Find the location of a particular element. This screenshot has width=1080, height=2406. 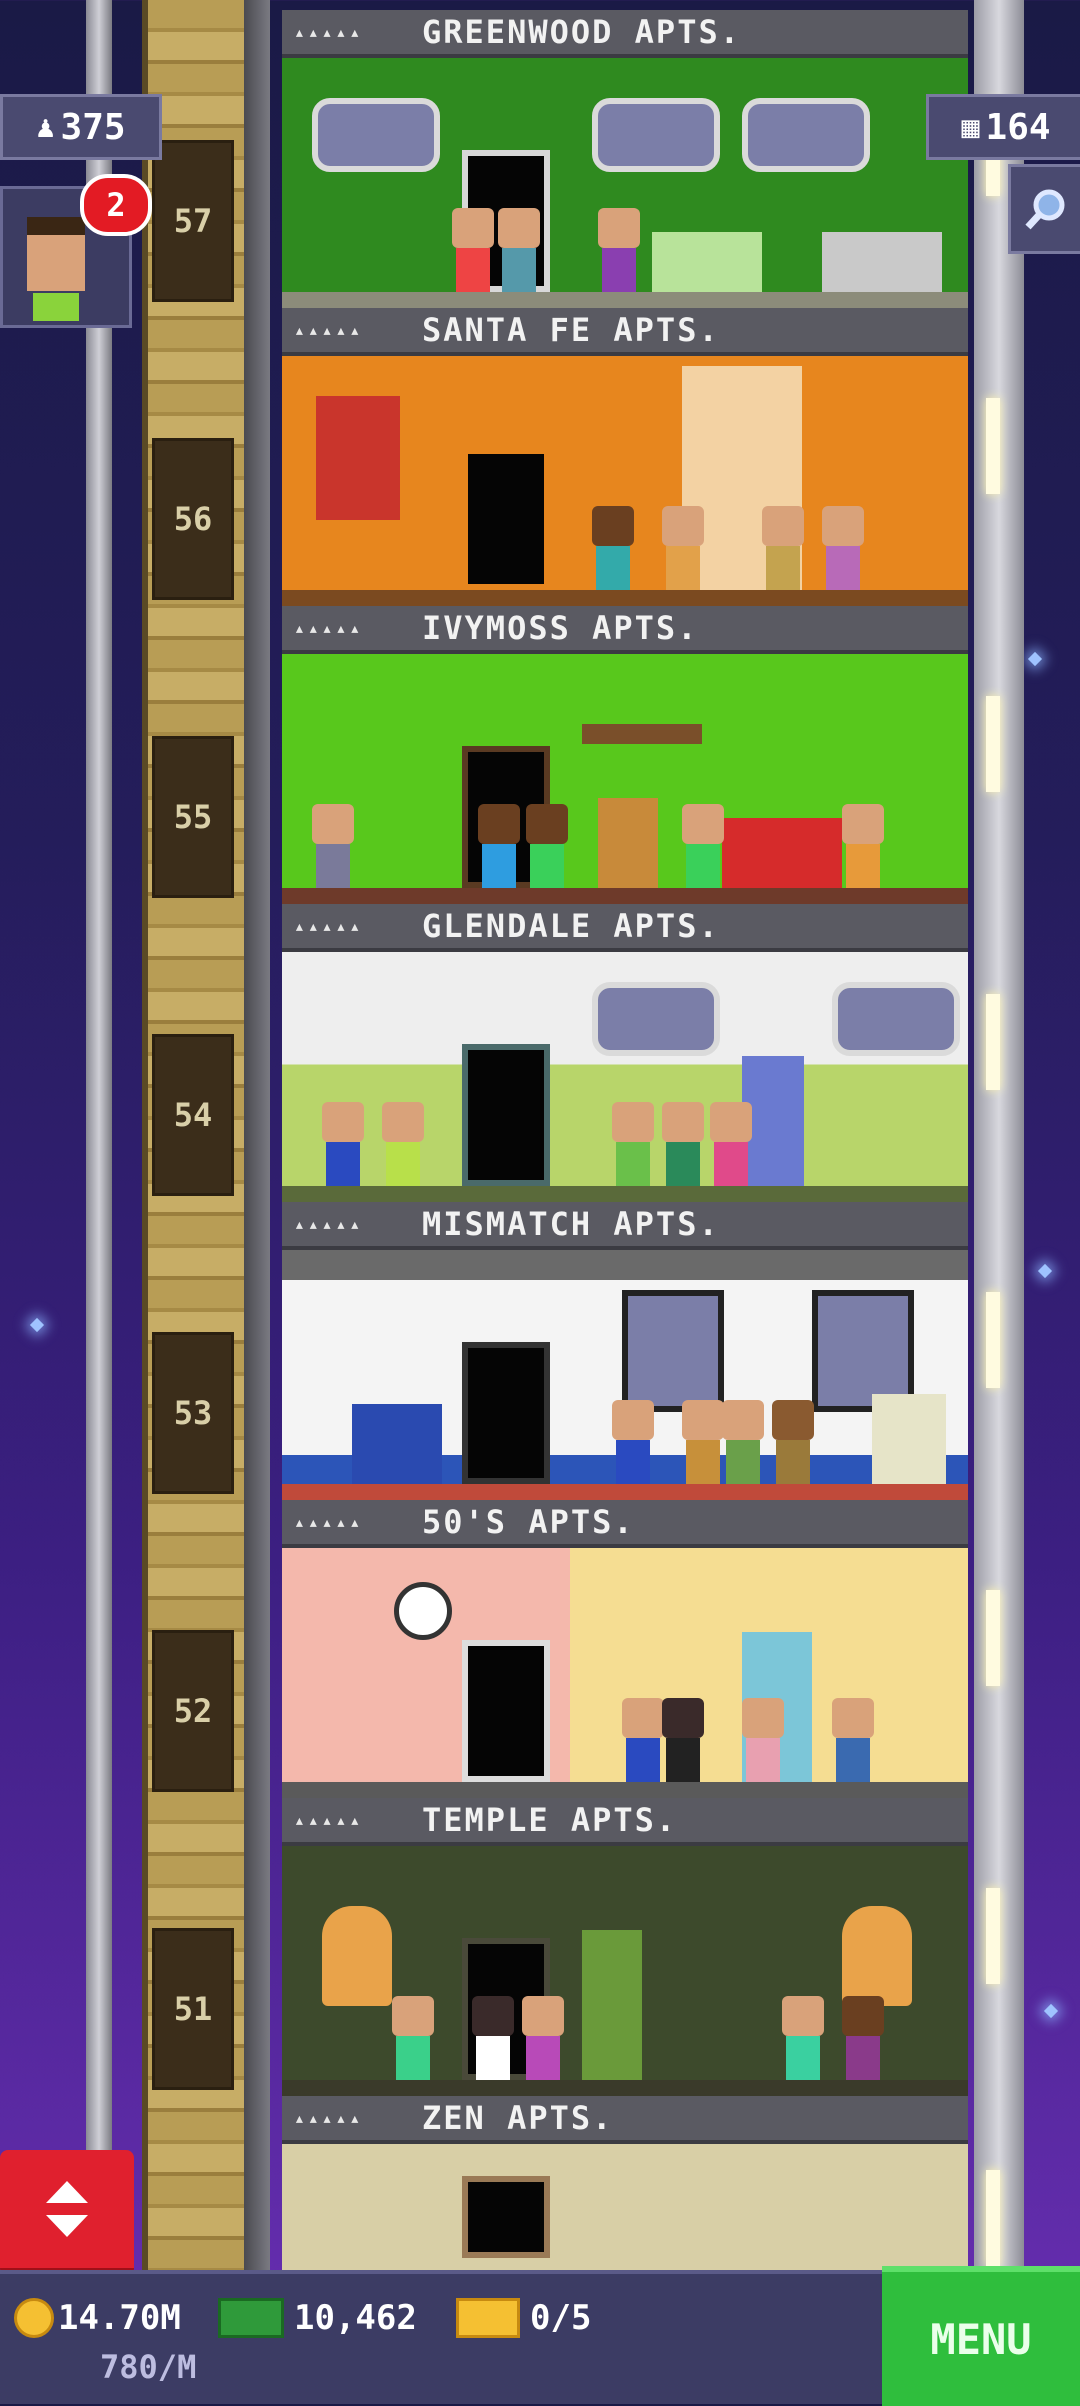

floor-zen-apts: ▴▴▴▴▴ ZEN APTS. is located at coordinates (625, 2183).